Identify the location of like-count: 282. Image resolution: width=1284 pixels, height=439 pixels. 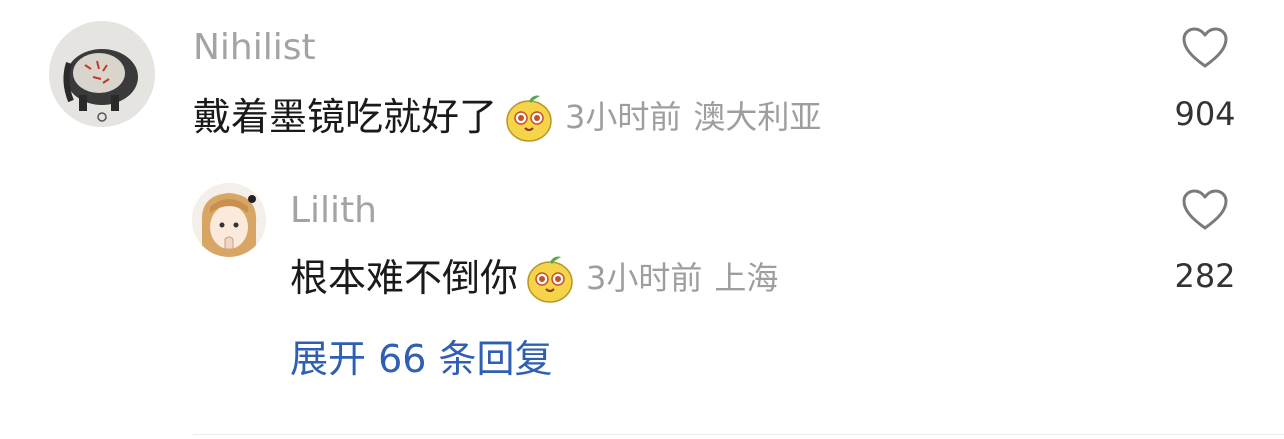
(1205, 276).